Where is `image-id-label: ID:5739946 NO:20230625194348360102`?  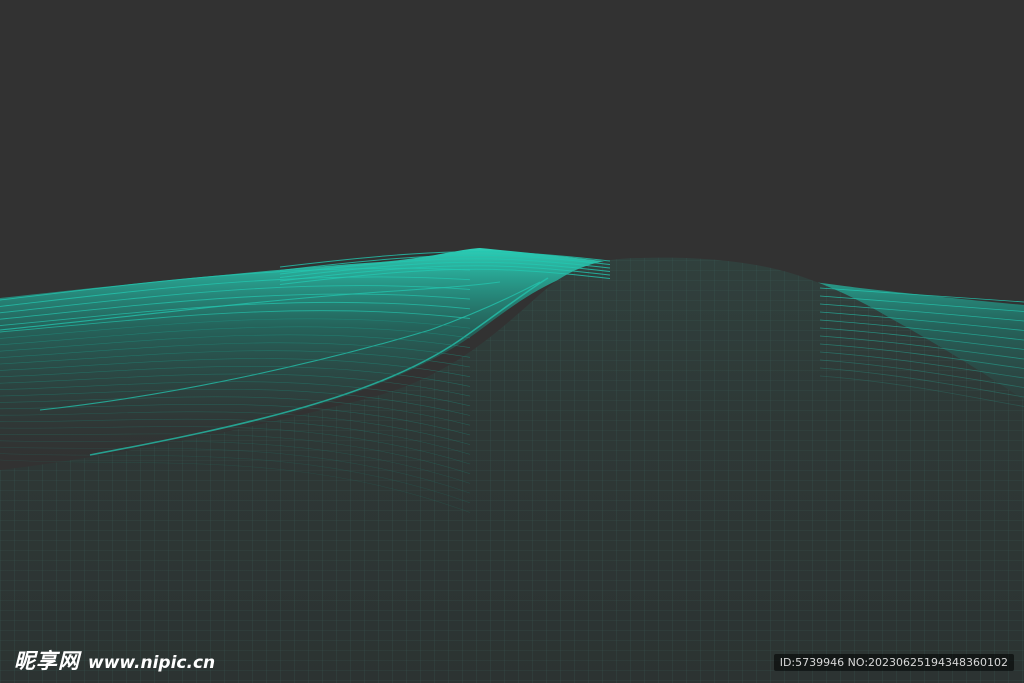
image-id-label: ID:5739946 NO:20230625194348360102 is located at coordinates (893, 662).